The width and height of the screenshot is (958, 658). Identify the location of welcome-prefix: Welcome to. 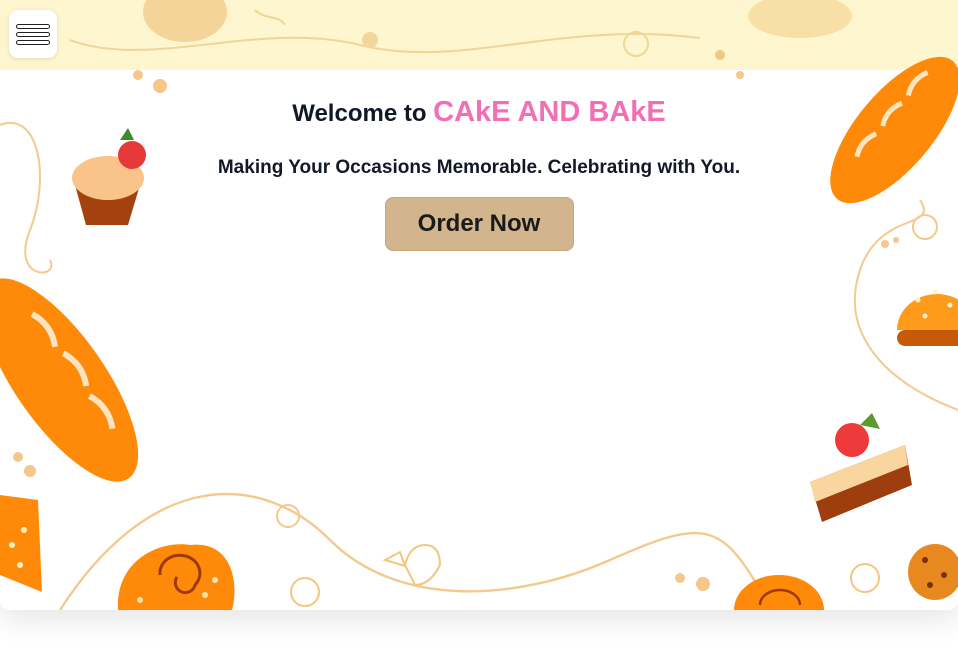
(363, 113).